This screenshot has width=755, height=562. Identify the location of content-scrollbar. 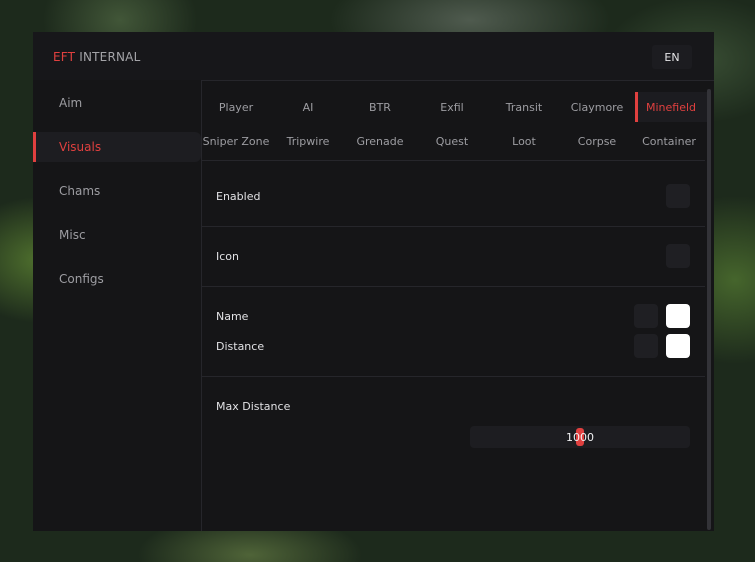
(709, 309).